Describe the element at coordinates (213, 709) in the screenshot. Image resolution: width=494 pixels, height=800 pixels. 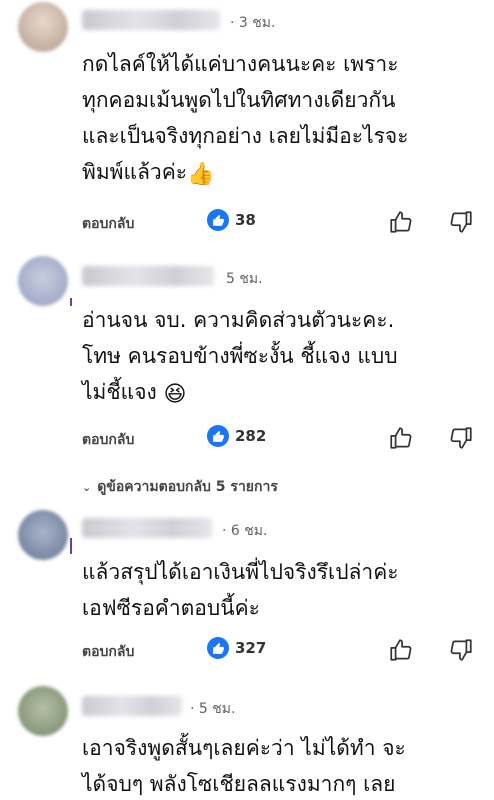
I see `comment-time: · 5 ชม.` at that location.